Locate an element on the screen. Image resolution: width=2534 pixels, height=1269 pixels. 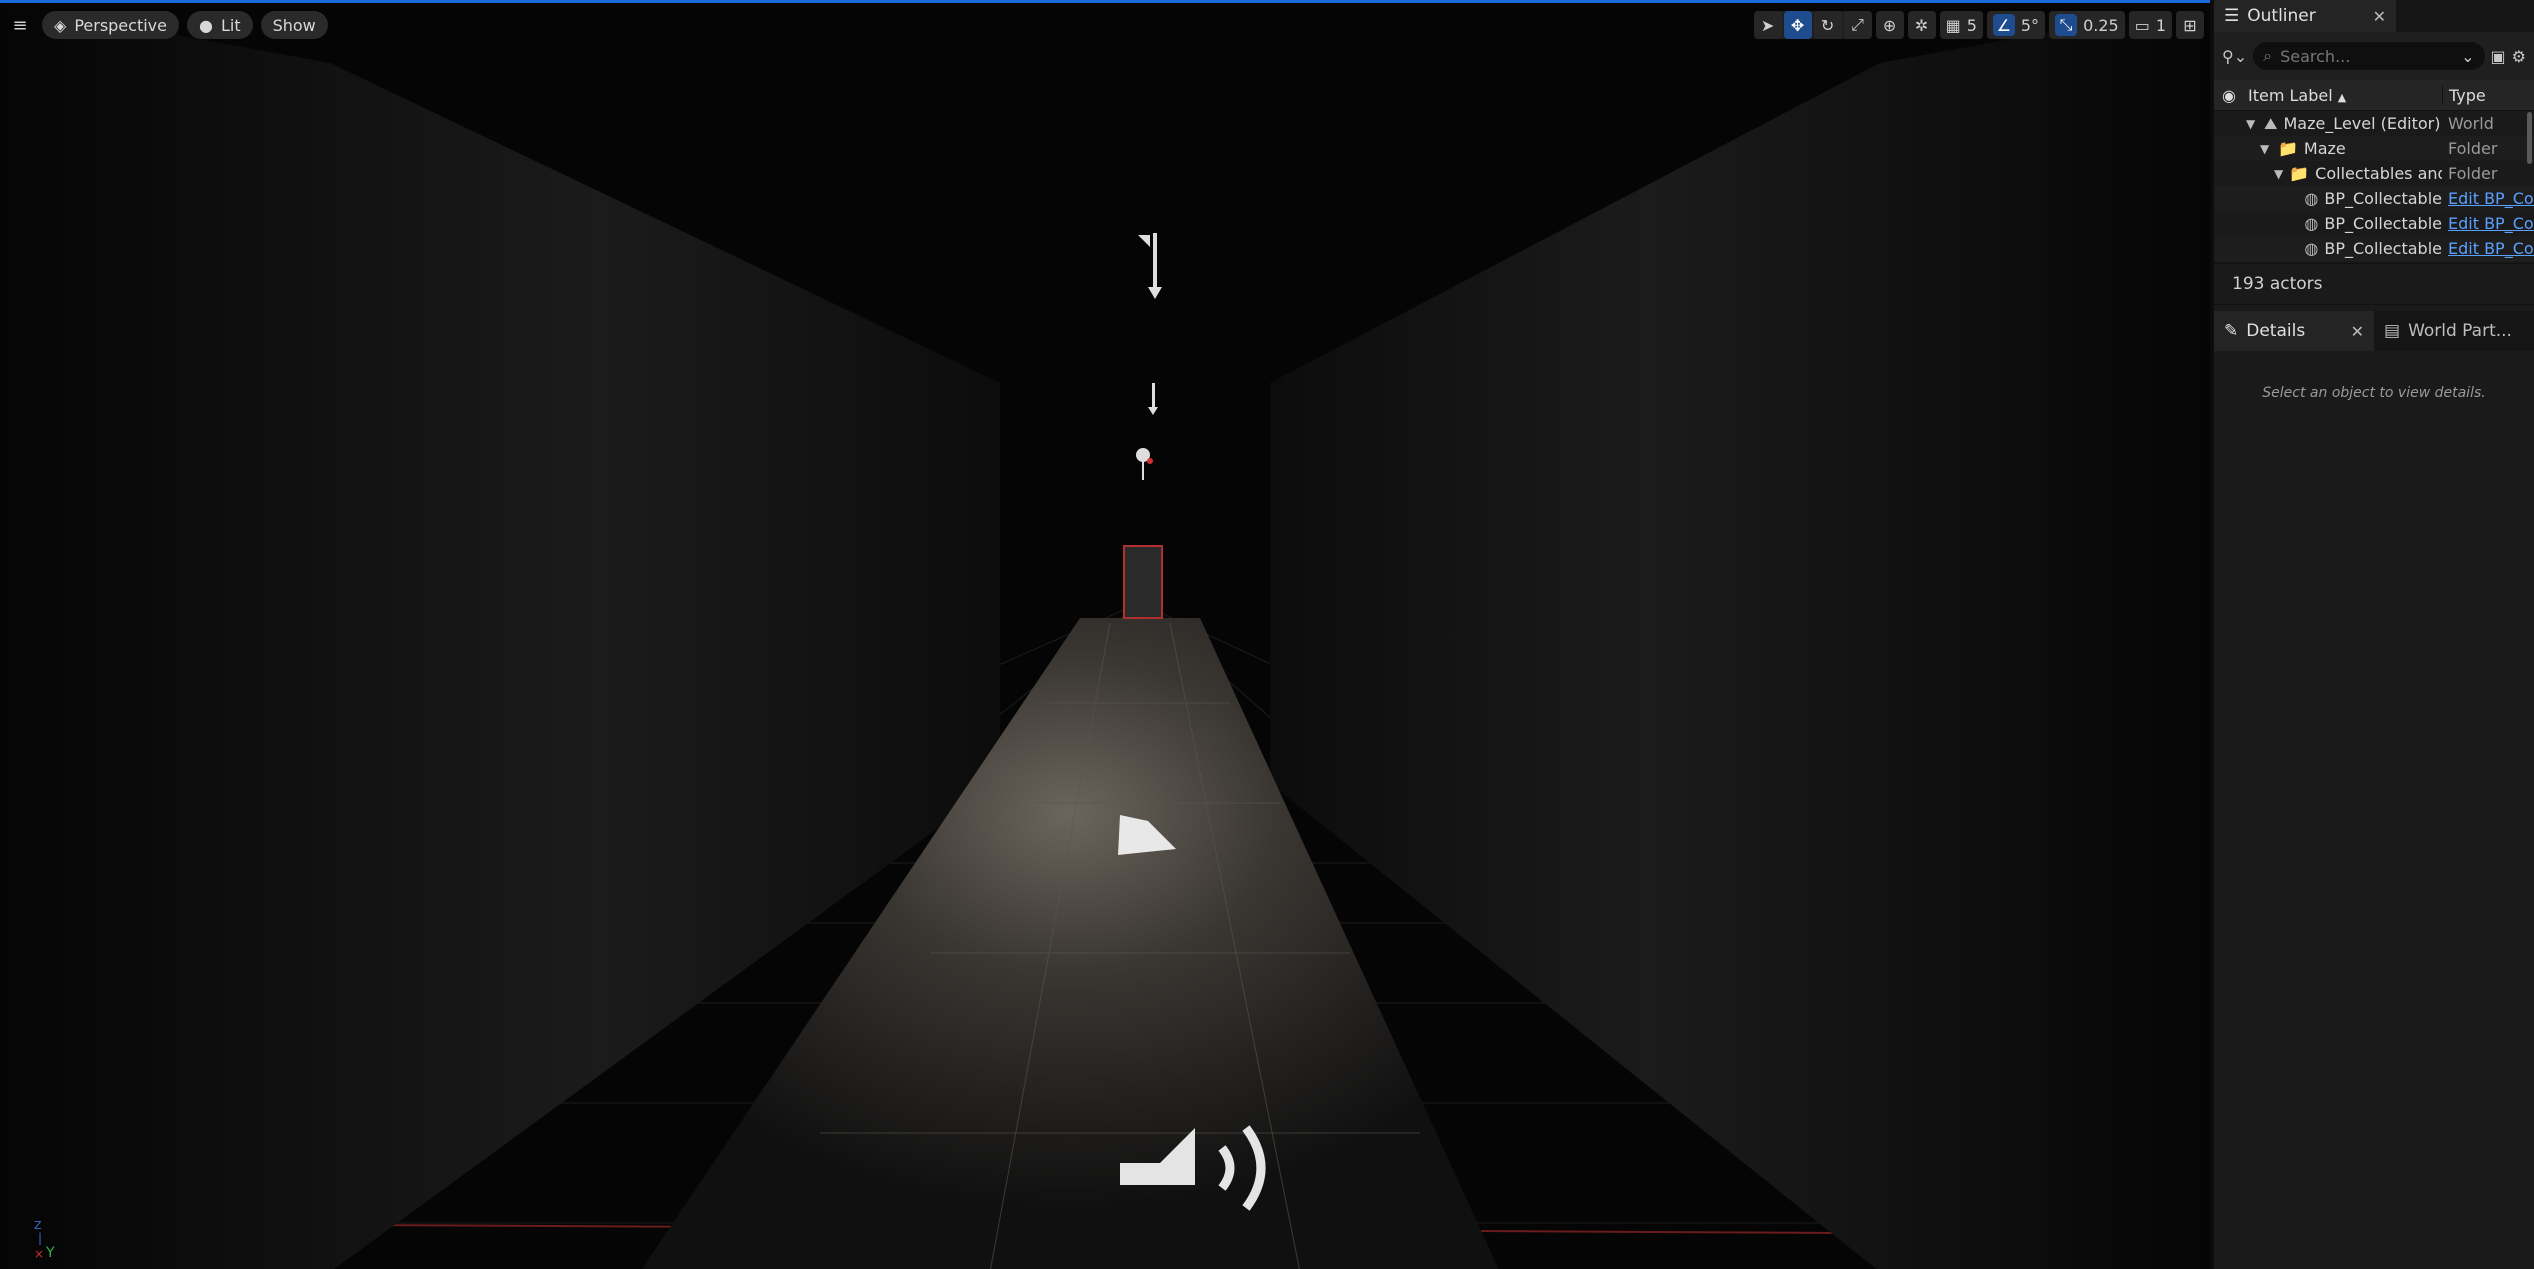
outliner-header: ◉ Item Label ▲ Type is located at coordinates (2374, 95).